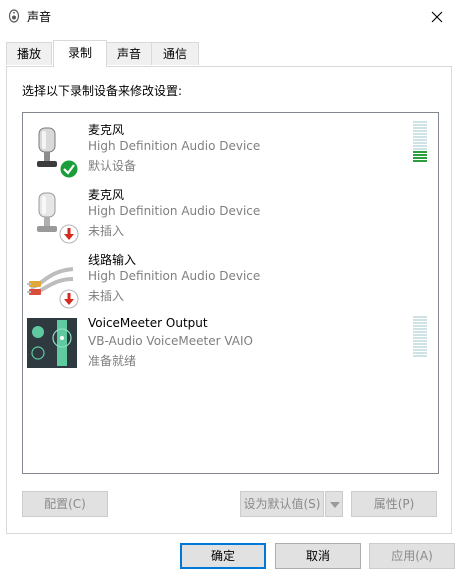  Describe the element at coordinates (129, 53) in the screenshot. I see `tab-sounds: 声音` at that location.